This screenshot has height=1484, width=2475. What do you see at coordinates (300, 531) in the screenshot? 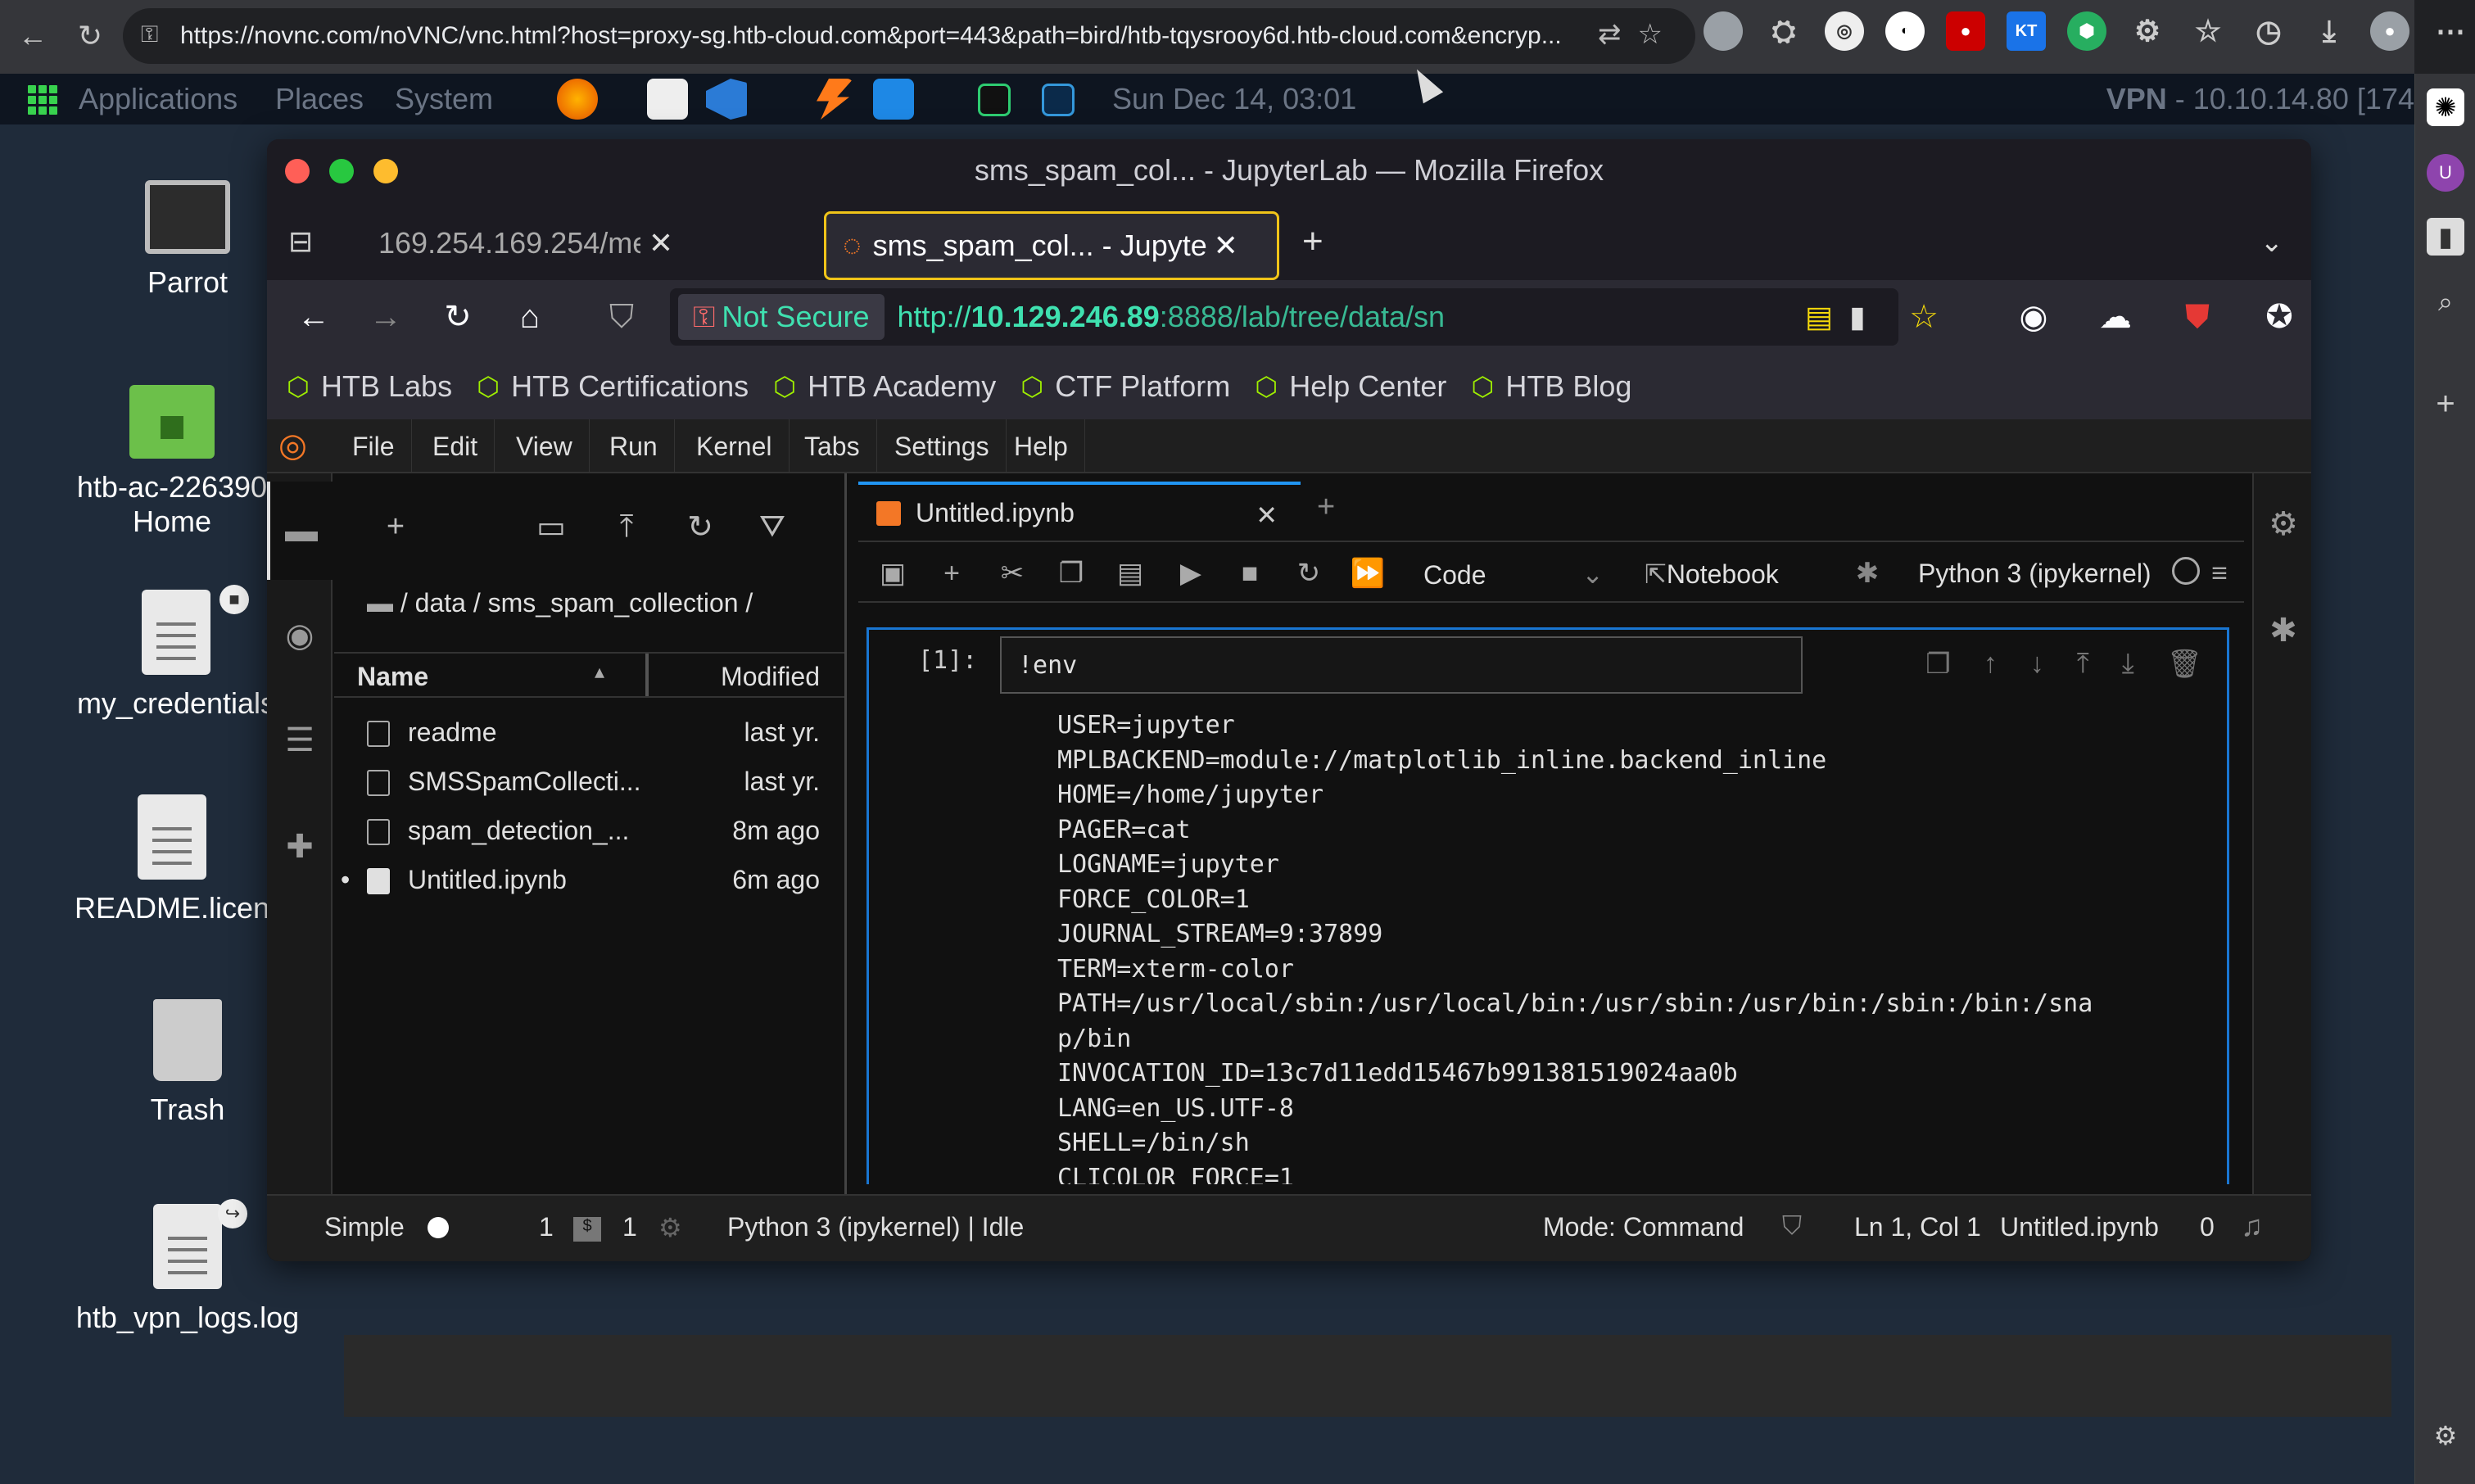
I see `file-browser-folder-icon: ▬` at bounding box center [300, 531].